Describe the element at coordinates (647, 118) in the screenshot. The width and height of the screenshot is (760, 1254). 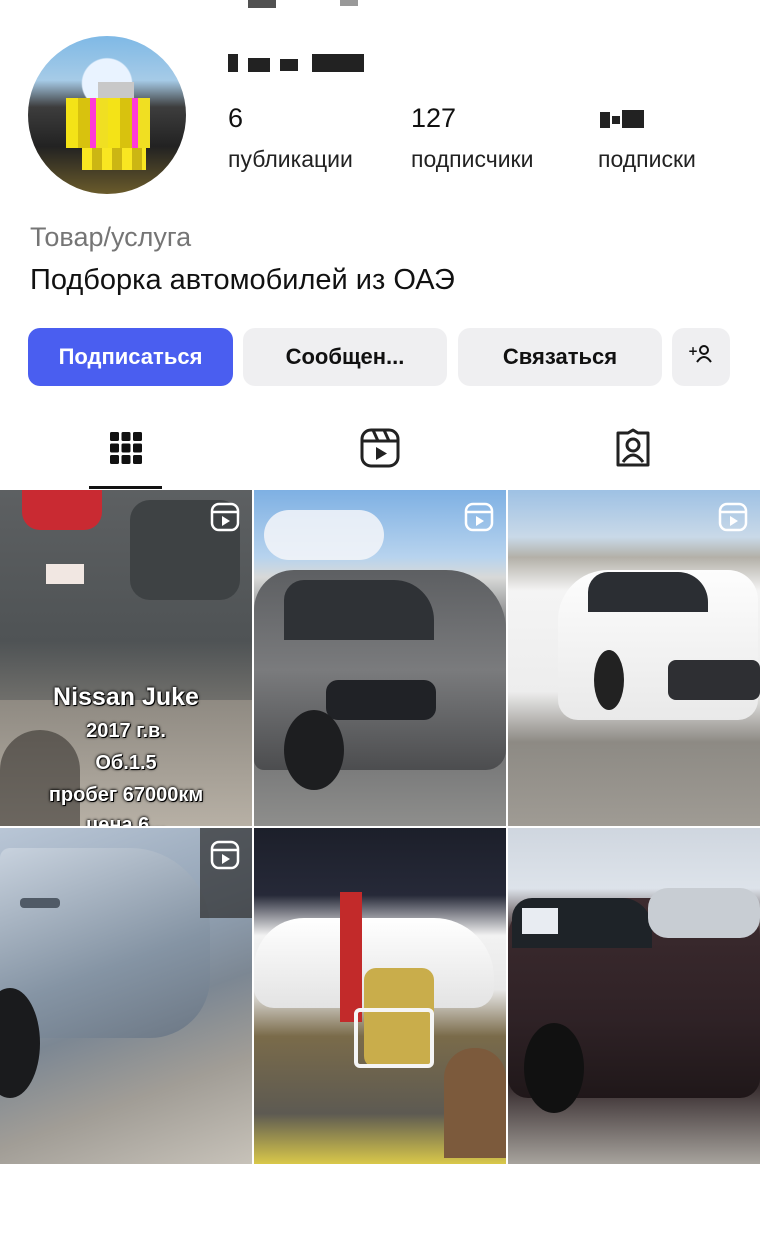
I see `following-count-blurred` at that location.